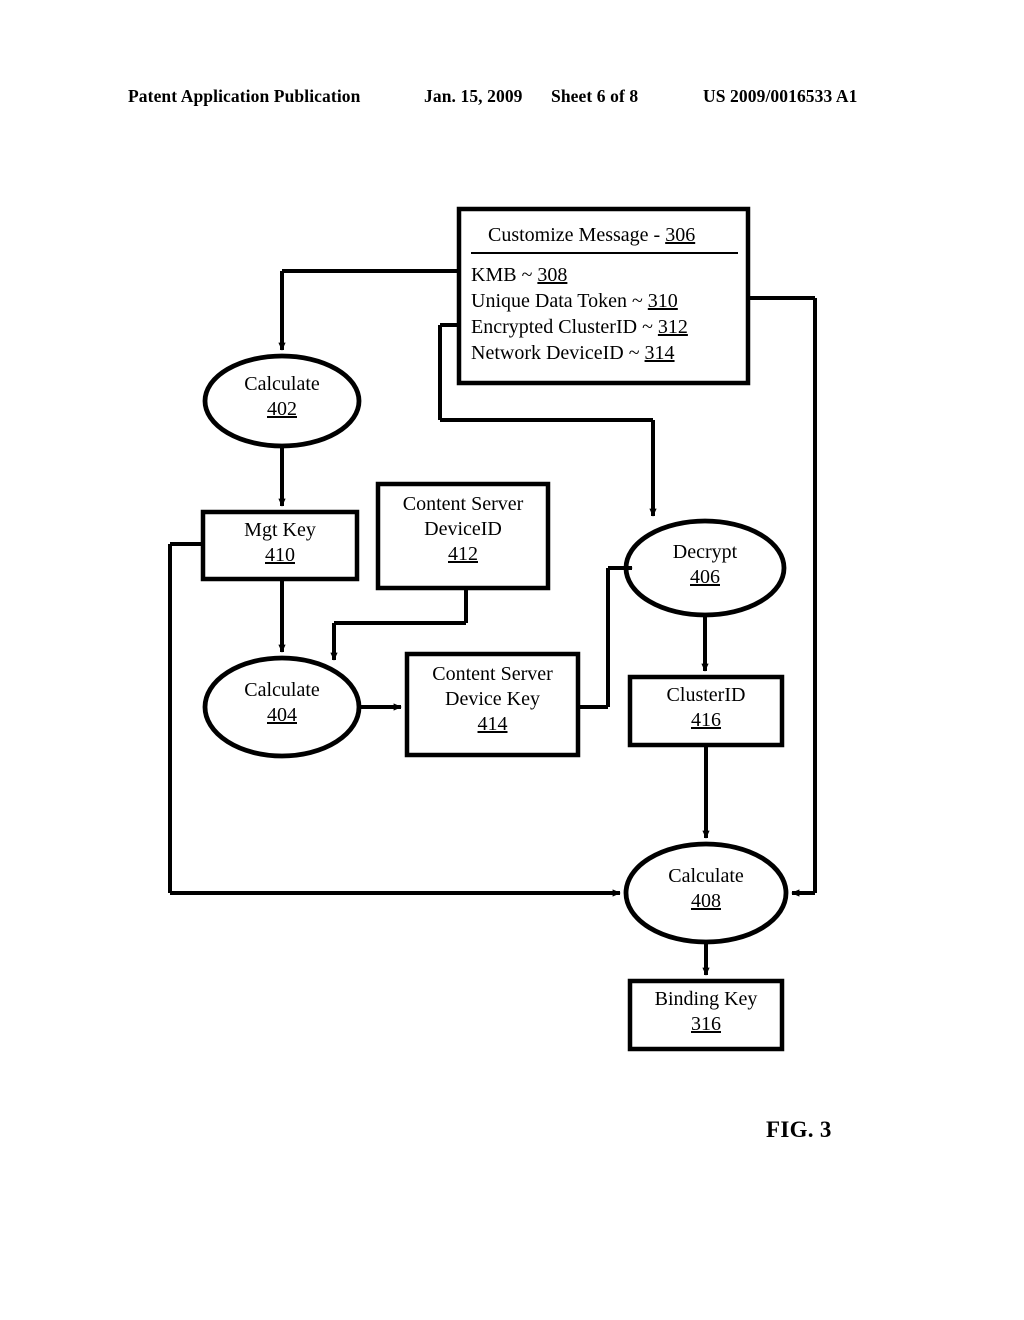 This screenshot has width=1024, height=1320. I want to click on customize-message-line-kmb-label: KMB ~, so click(504, 275).